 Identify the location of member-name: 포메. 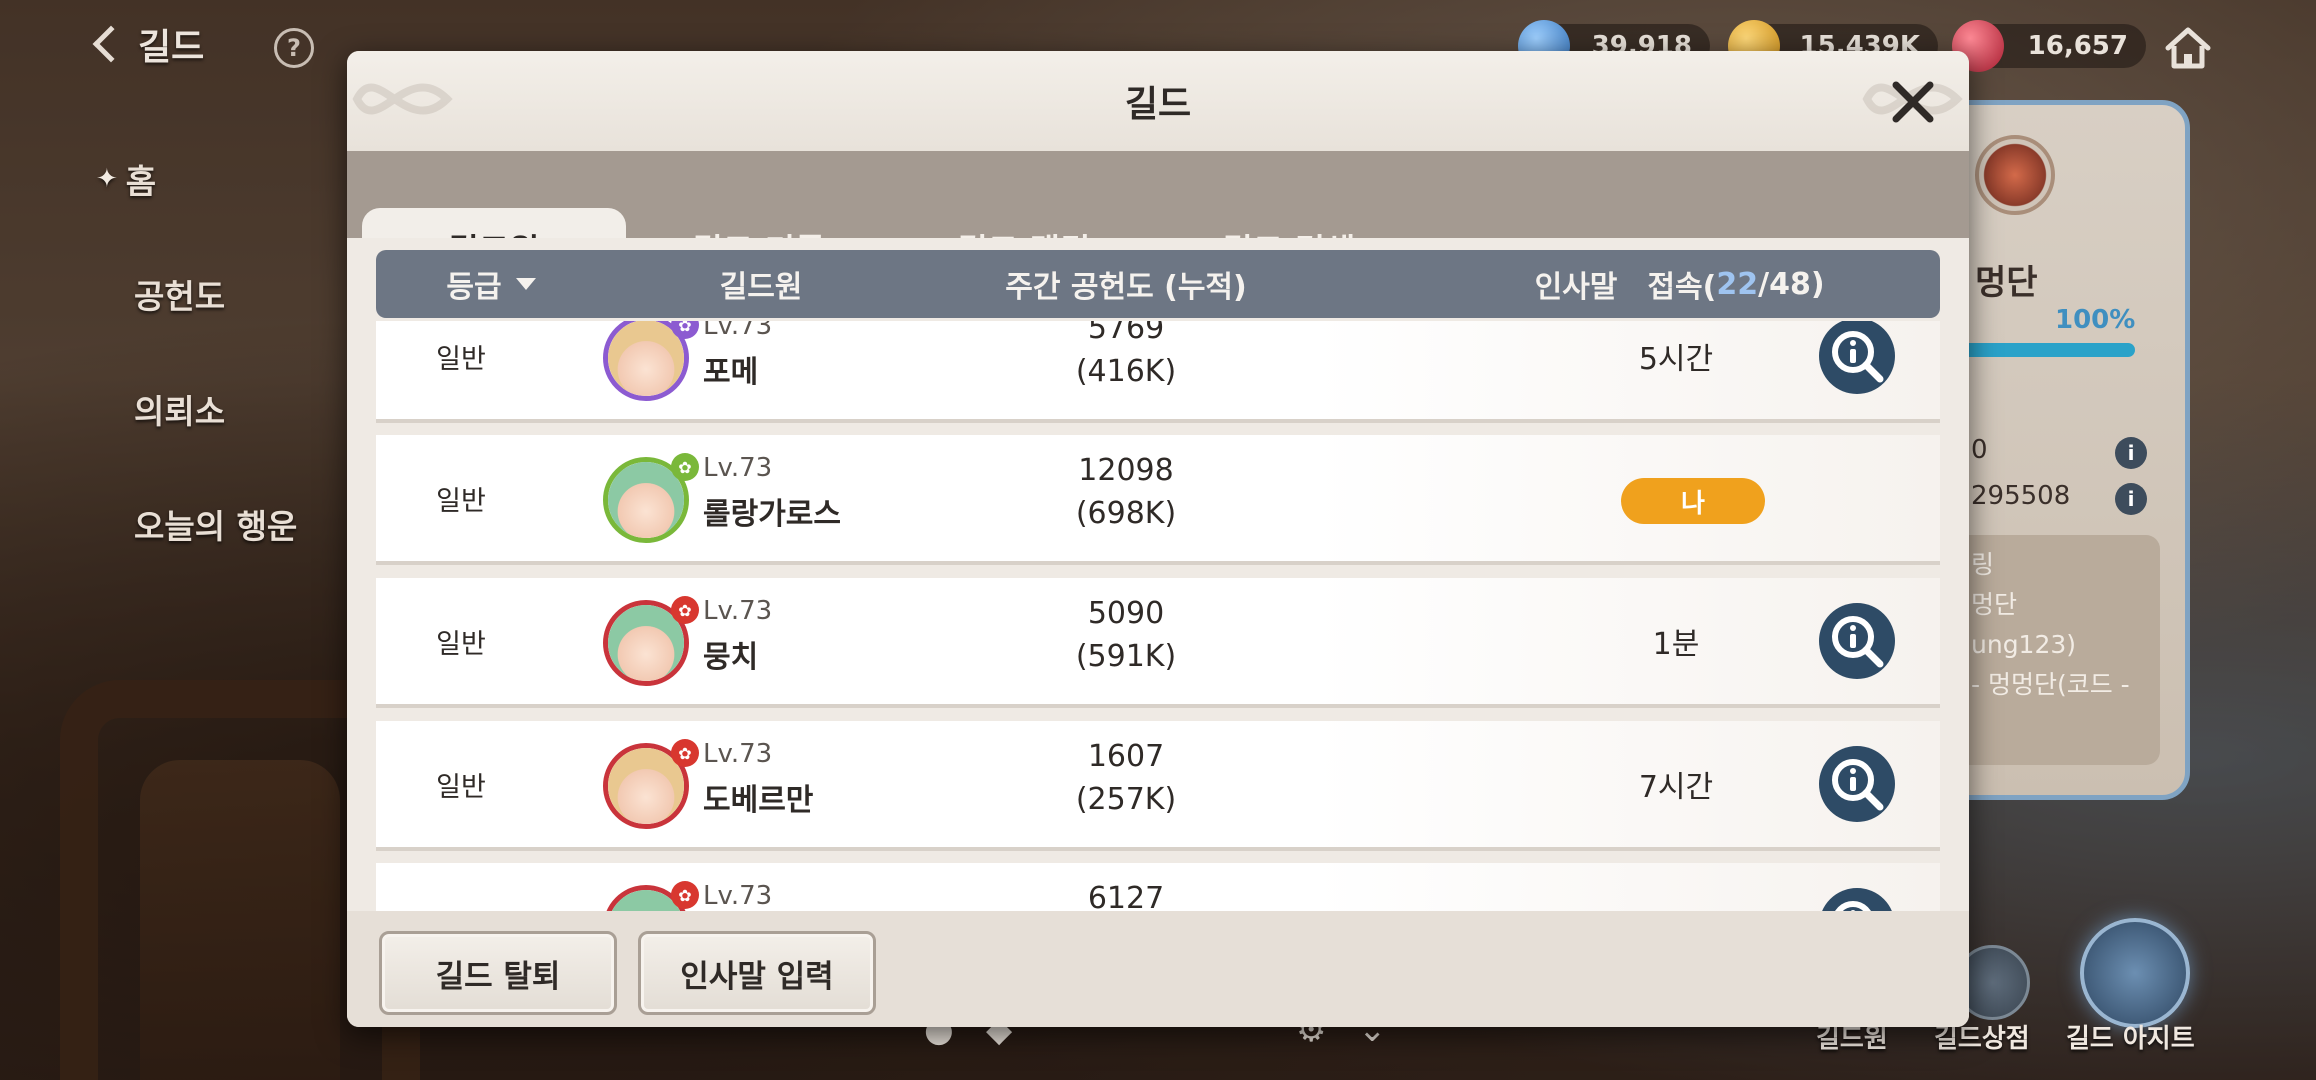
(731, 372).